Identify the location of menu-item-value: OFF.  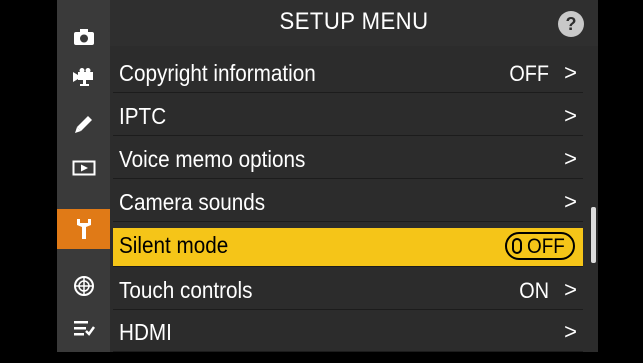
(529, 73).